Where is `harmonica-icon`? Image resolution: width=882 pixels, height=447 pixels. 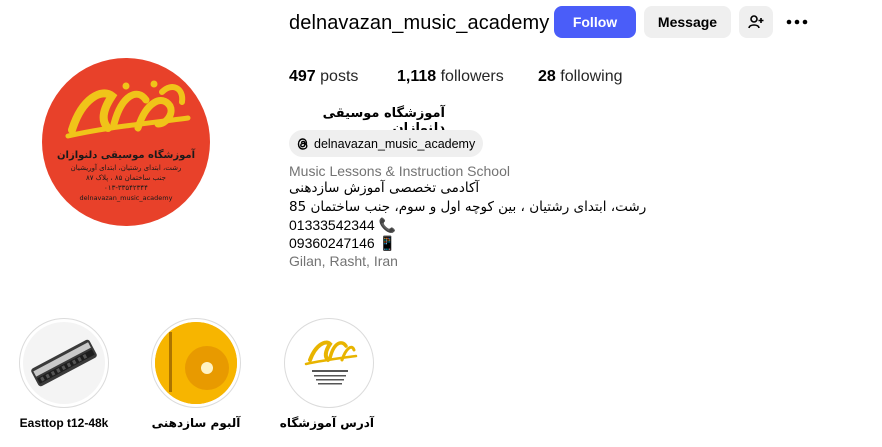 harmonica-icon is located at coordinates (64, 363).